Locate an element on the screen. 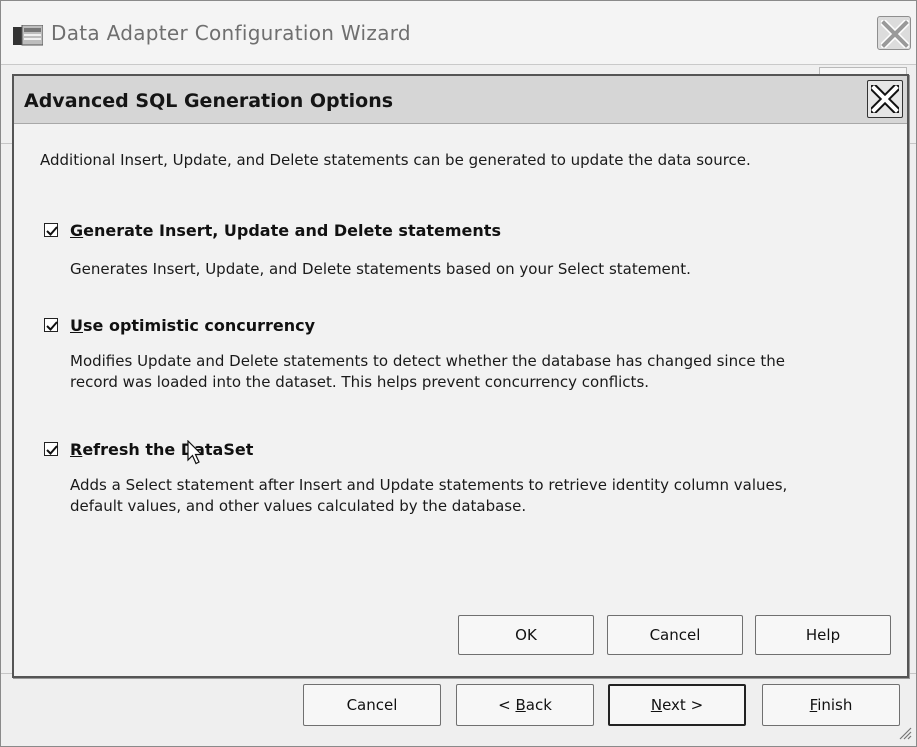 Image resolution: width=917 pixels, height=747 pixels. wizard-app-icon is located at coordinates (28, 35).